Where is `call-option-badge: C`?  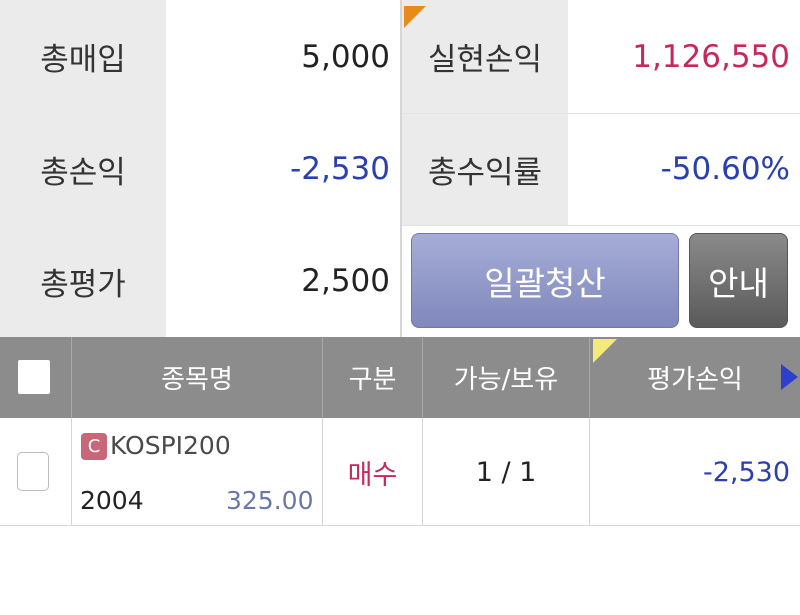
call-option-badge: C is located at coordinates (94, 446).